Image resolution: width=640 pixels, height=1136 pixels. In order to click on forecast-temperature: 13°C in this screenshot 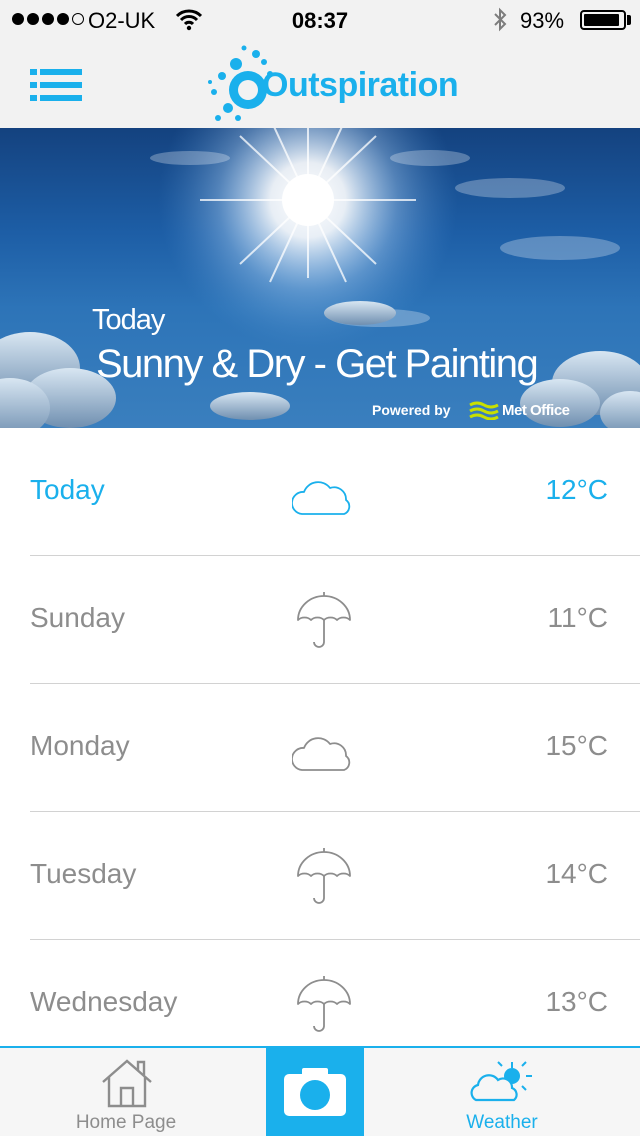, I will do `click(576, 1001)`.